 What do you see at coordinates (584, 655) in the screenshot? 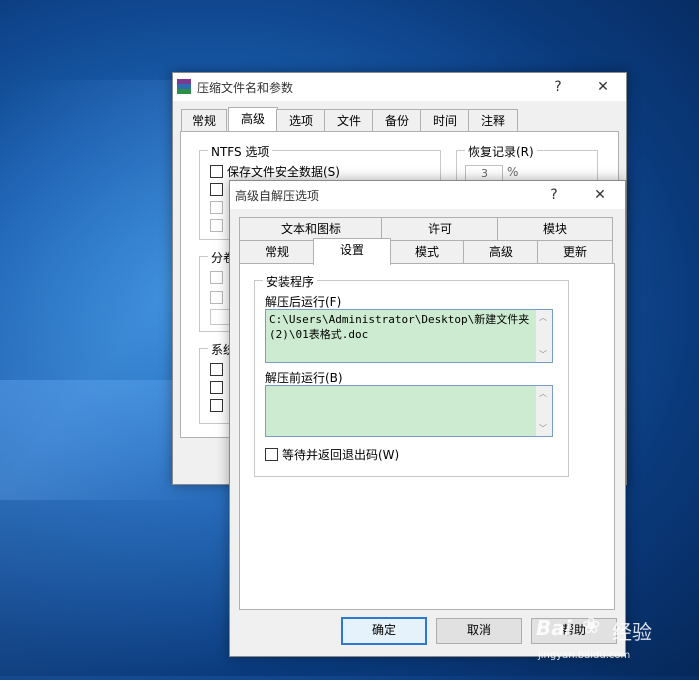
I see `watermark-url: jingyan.baidu.com` at bounding box center [584, 655].